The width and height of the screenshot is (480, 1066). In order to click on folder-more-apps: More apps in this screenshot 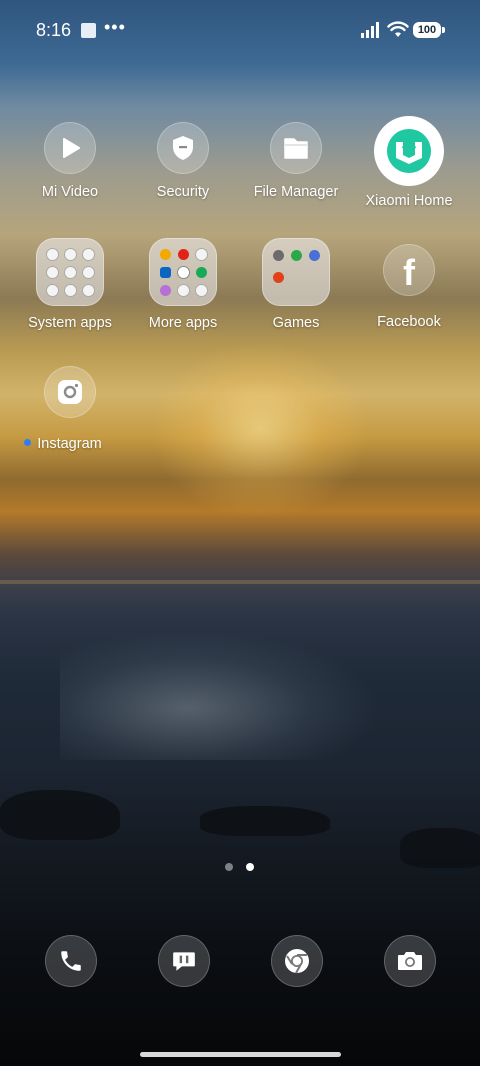, I will do `click(183, 284)`.